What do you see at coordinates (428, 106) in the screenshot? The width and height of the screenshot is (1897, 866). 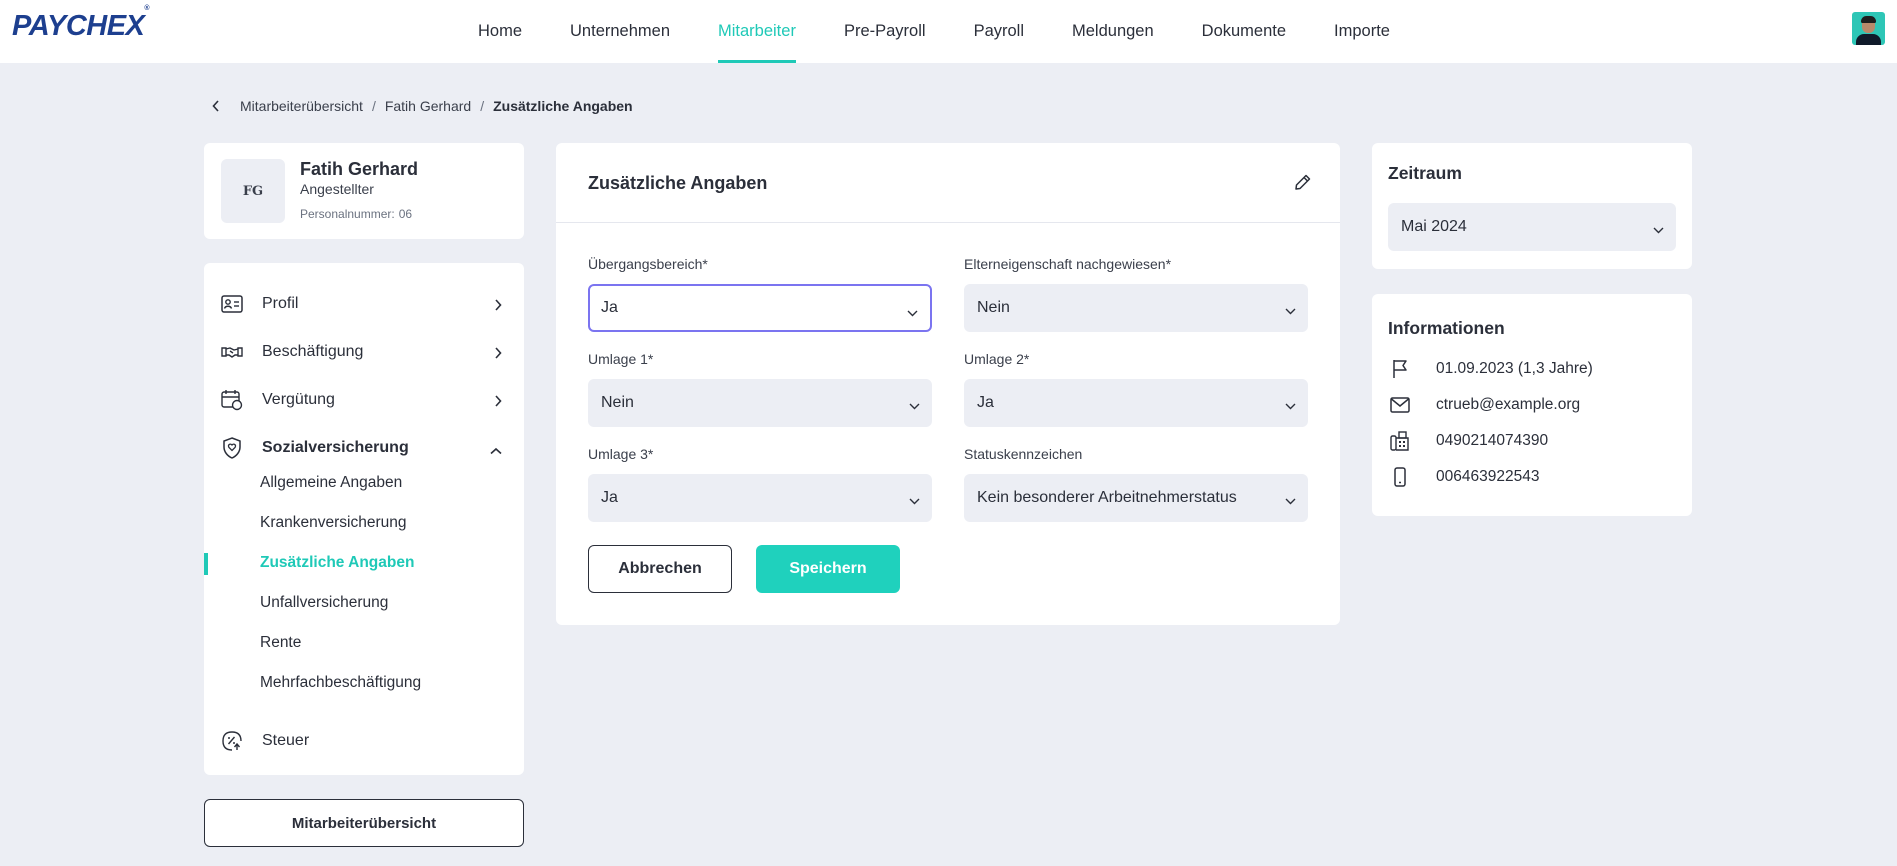 I see `breadcrumb-employee: Fatih Gerhard` at bounding box center [428, 106].